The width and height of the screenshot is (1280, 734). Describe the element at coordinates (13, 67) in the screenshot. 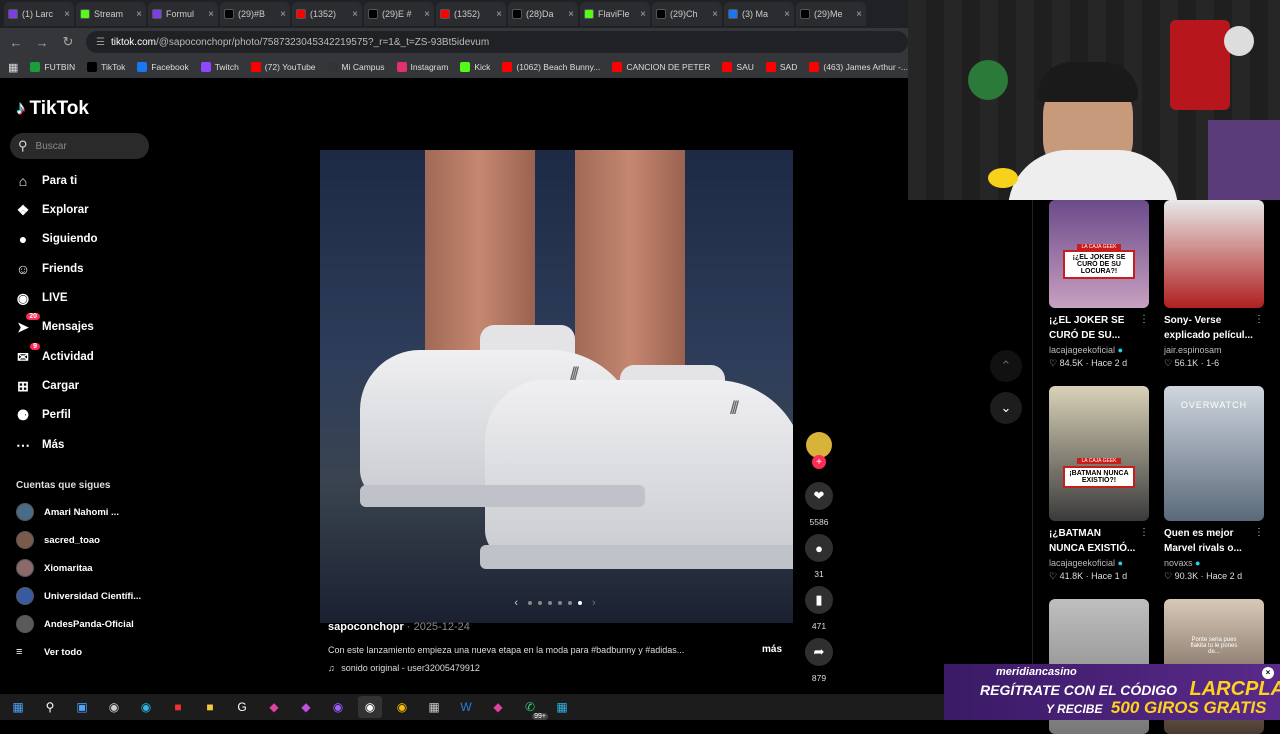

I see `apps-grid-icon: ▦` at that location.